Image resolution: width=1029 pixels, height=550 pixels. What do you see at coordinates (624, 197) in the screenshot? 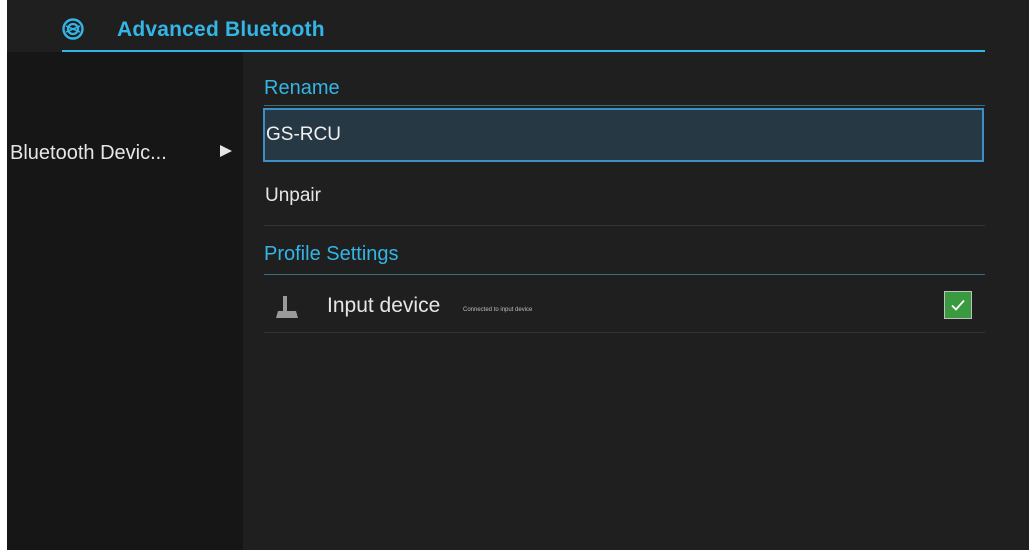
I see `unpair-button: Unpair` at bounding box center [624, 197].